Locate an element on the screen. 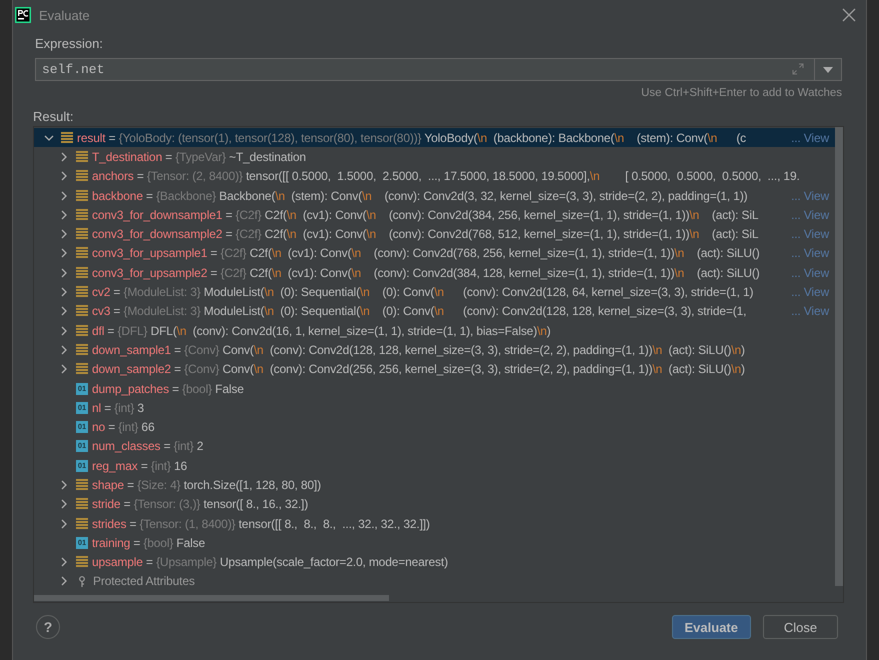 The image size is (879, 660). close-button: Close is located at coordinates (800, 627).